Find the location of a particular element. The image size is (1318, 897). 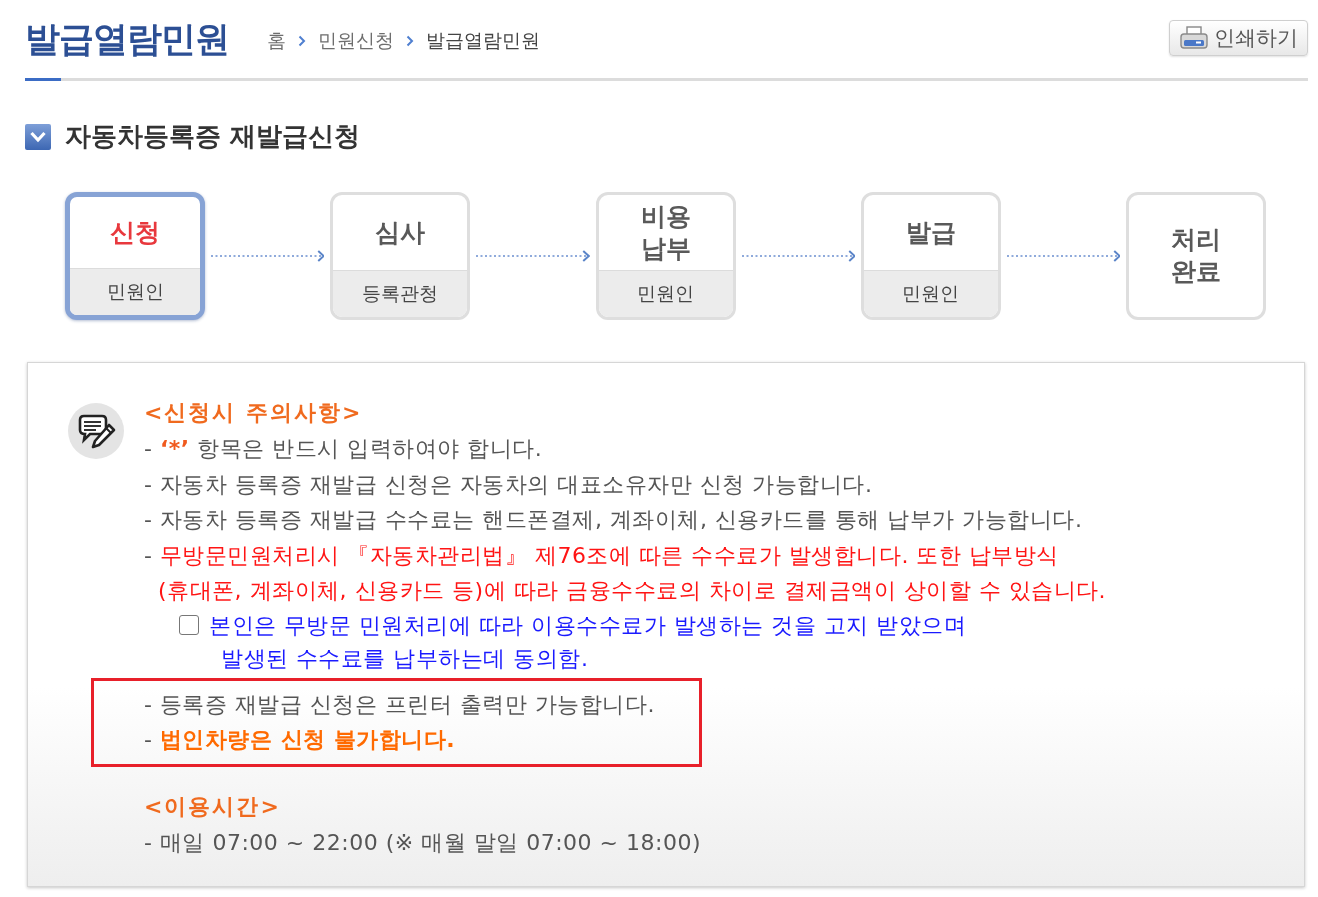

breadcrumb-link: 민원신청 is located at coordinates (356, 41).